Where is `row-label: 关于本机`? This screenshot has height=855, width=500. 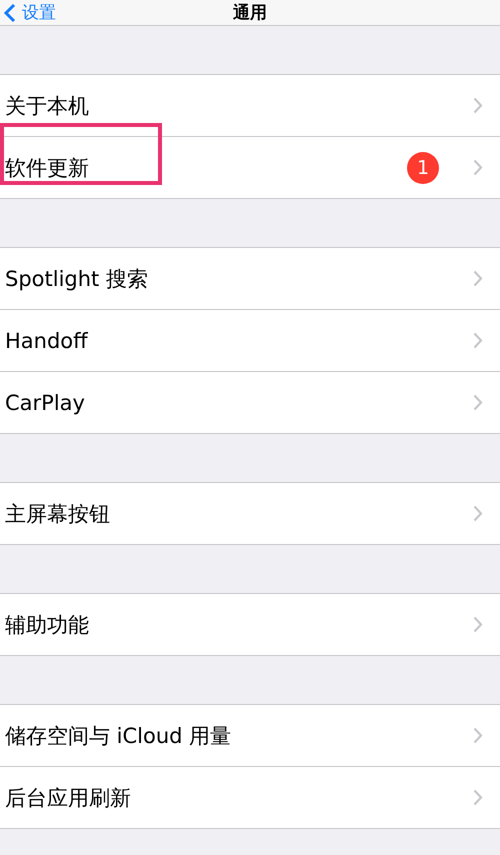 row-label: 关于本机 is located at coordinates (47, 106).